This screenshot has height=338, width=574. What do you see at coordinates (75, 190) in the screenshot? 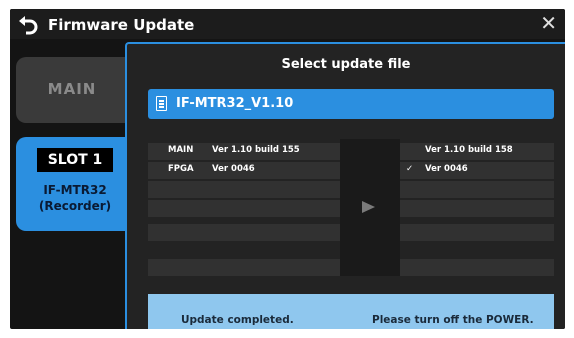
I see `slot-device-line1: IF-MTR32` at bounding box center [75, 190].